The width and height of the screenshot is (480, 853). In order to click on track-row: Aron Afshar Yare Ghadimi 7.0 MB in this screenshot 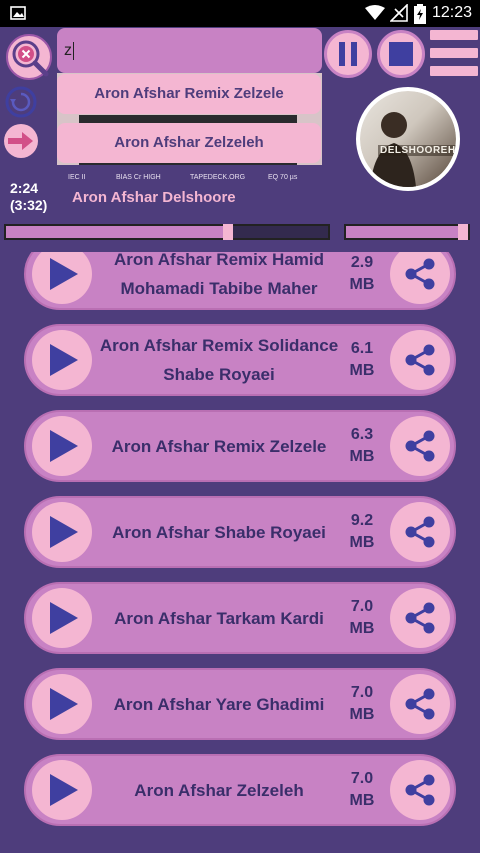, I will do `click(240, 704)`.